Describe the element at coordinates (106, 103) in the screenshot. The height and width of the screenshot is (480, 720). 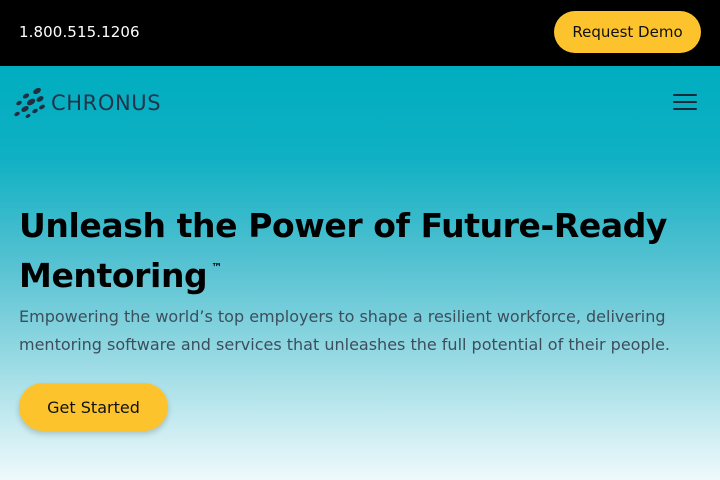
I see `logo-wordmark: CHRONUS` at that location.